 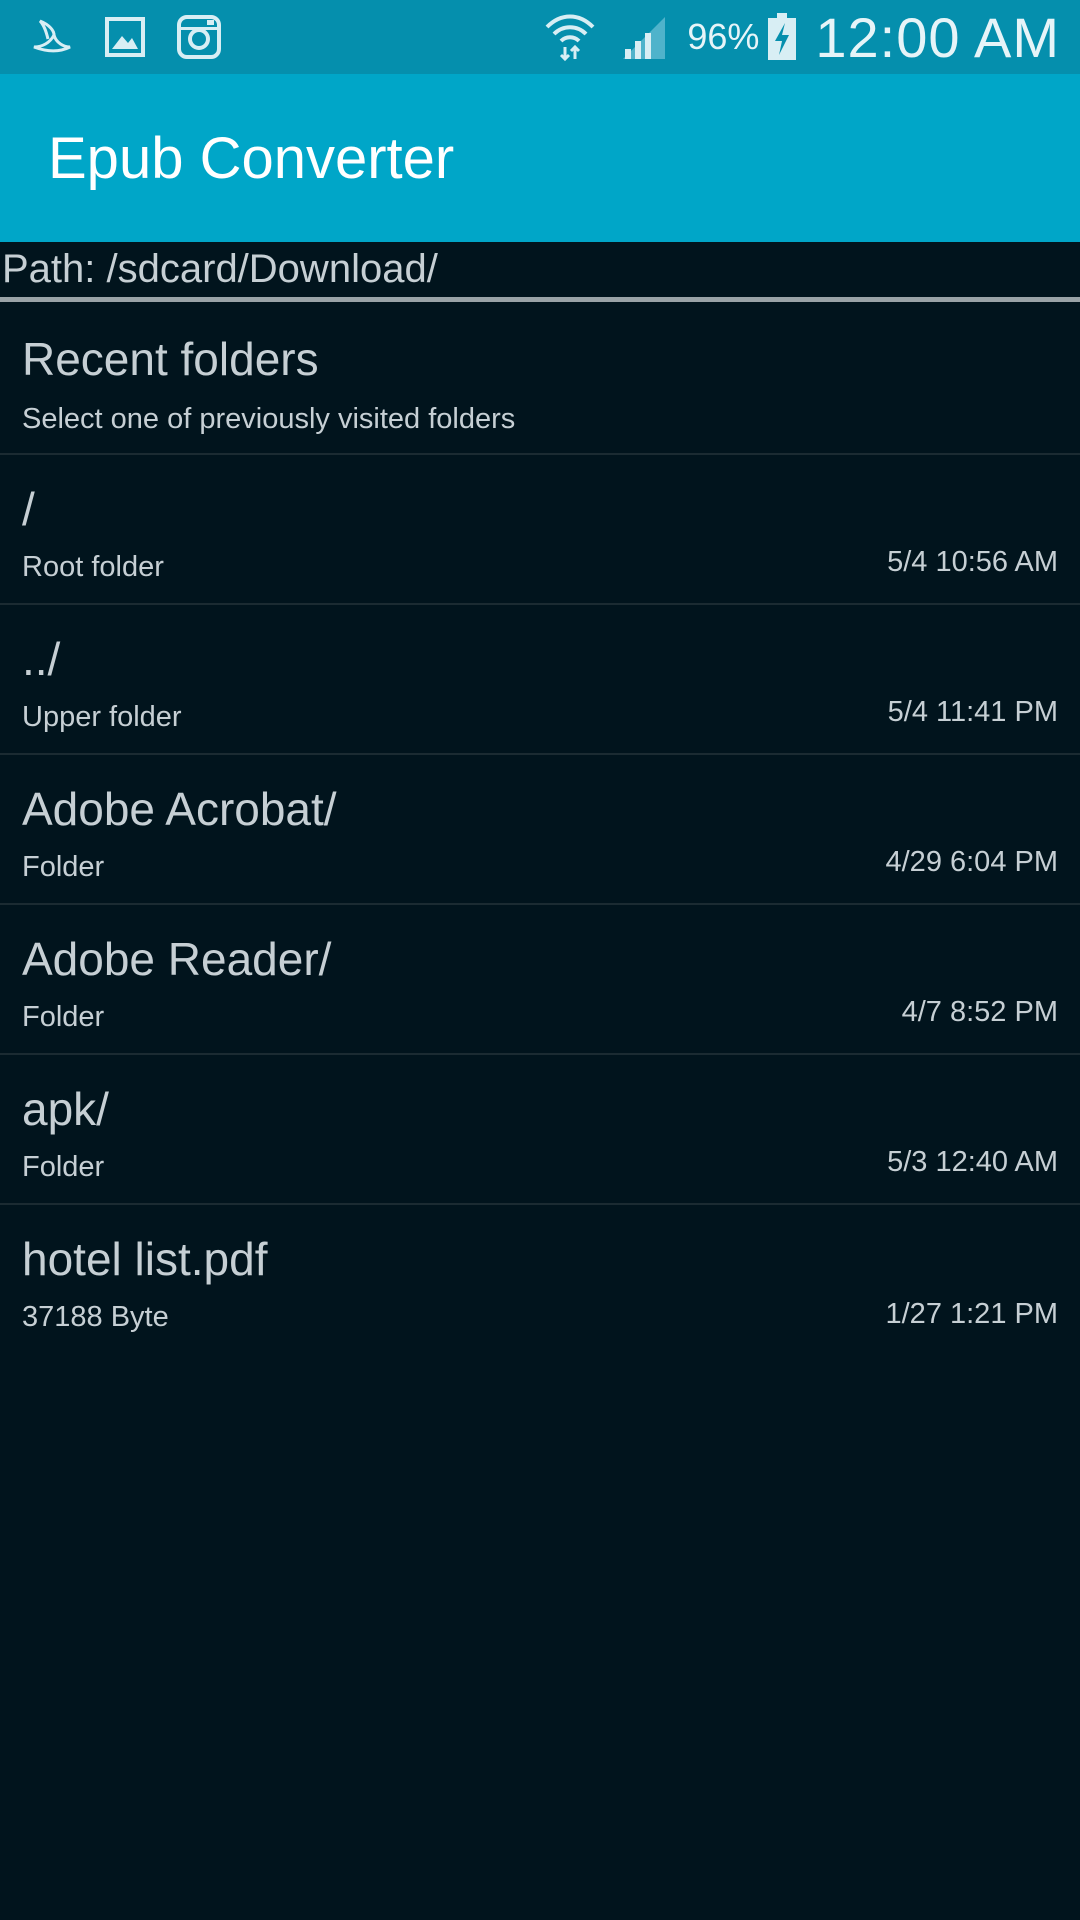 I want to click on list-item-apk: apk/ Folder 5/3 12:40 AM, so click(x=540, y=1130).